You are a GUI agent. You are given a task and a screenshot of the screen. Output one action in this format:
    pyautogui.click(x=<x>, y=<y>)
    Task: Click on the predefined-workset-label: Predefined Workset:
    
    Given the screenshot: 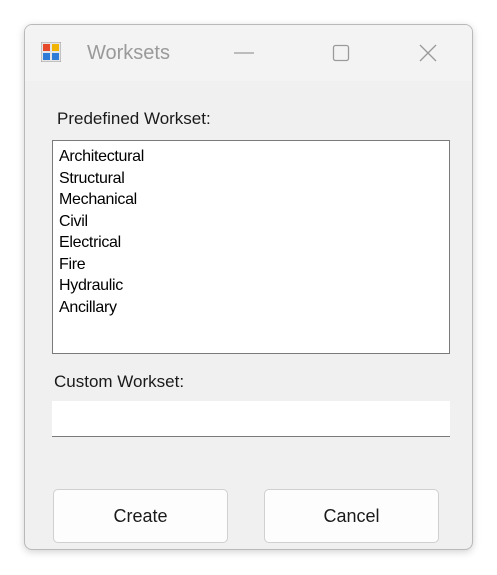 What is the action you would take?
    pyautogui.click(x=134, y=118)
    